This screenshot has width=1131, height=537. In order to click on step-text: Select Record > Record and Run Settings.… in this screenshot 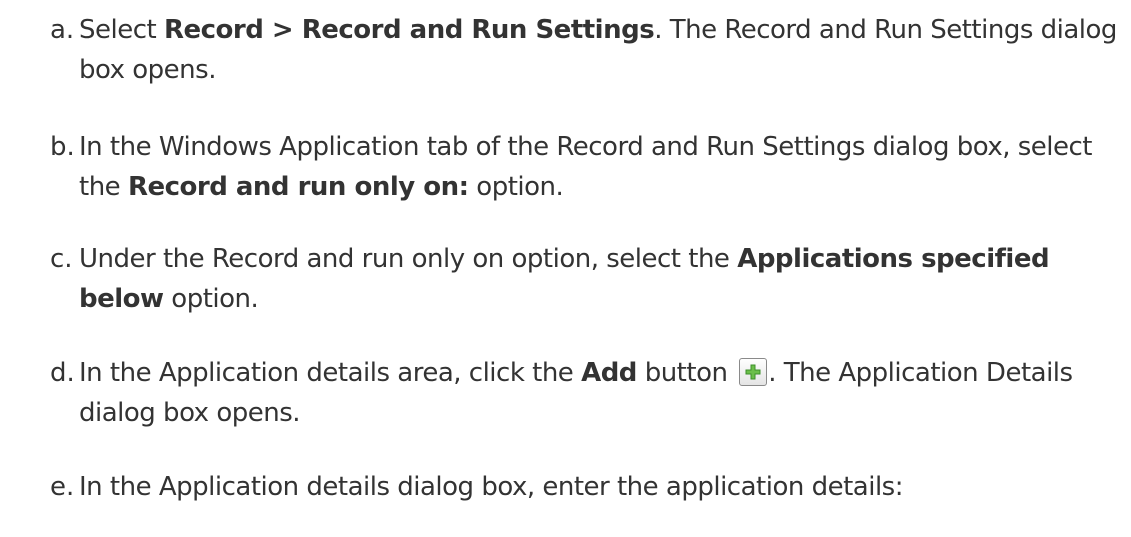, I will do `click(601, 50)`.